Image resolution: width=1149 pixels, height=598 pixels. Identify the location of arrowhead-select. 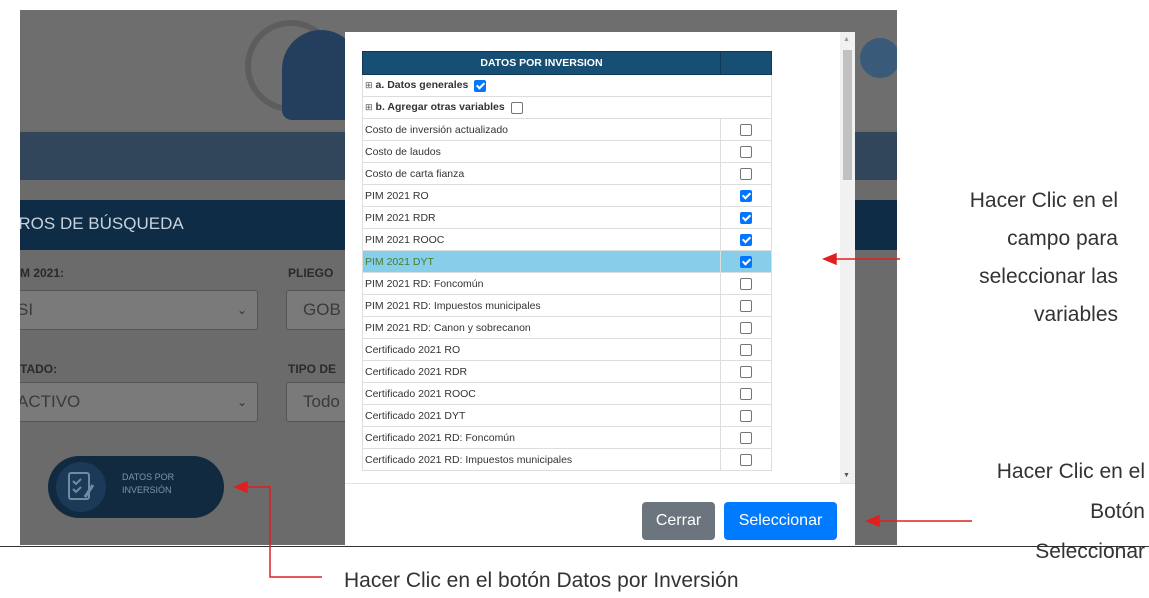
(872, 521).